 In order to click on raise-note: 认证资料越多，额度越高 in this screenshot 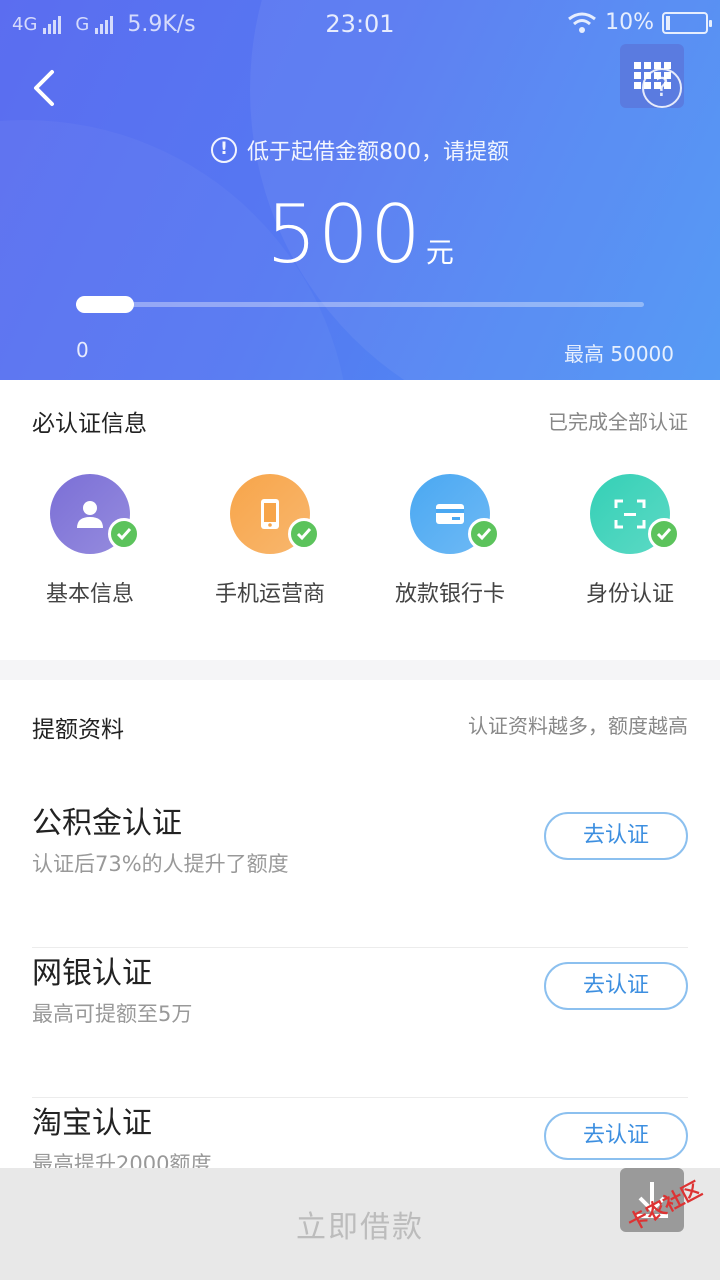, I will do `click(578, 726)`.